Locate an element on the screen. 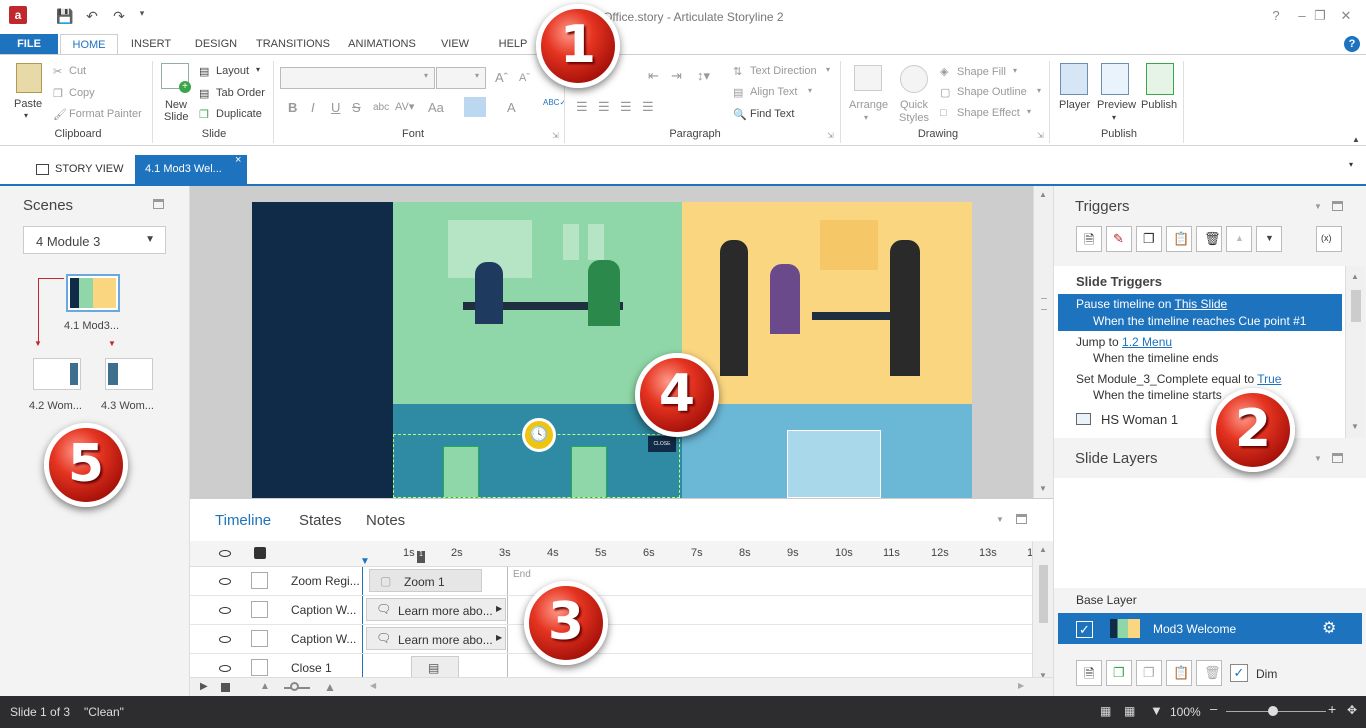 The width and height of the screenshot is (1366, 728). increase-indent-icon: ⇥ is located at coordinates (676, 76).